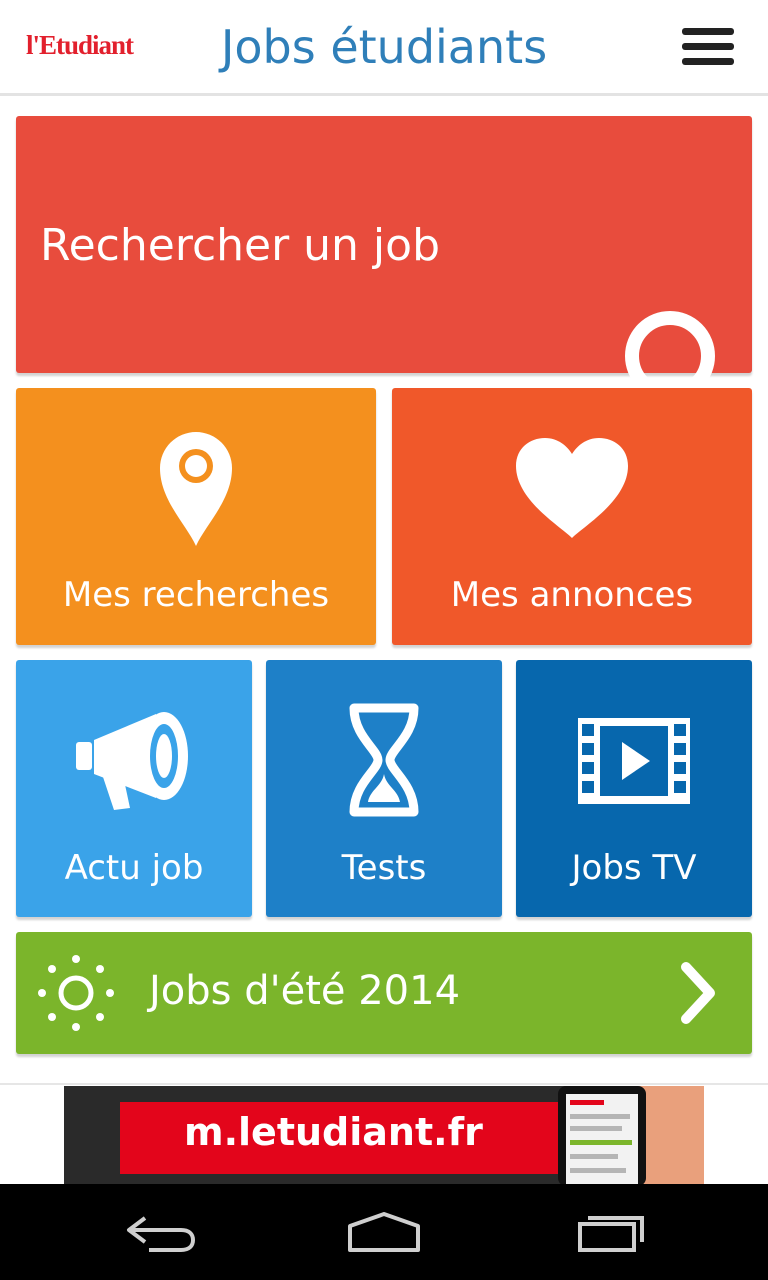 The image size is (768, 1280). What do you see at coordinates (572, 595) in the screenshot?
I see `my-ads-label: Mes annonces` at bounding box center [572, 595].